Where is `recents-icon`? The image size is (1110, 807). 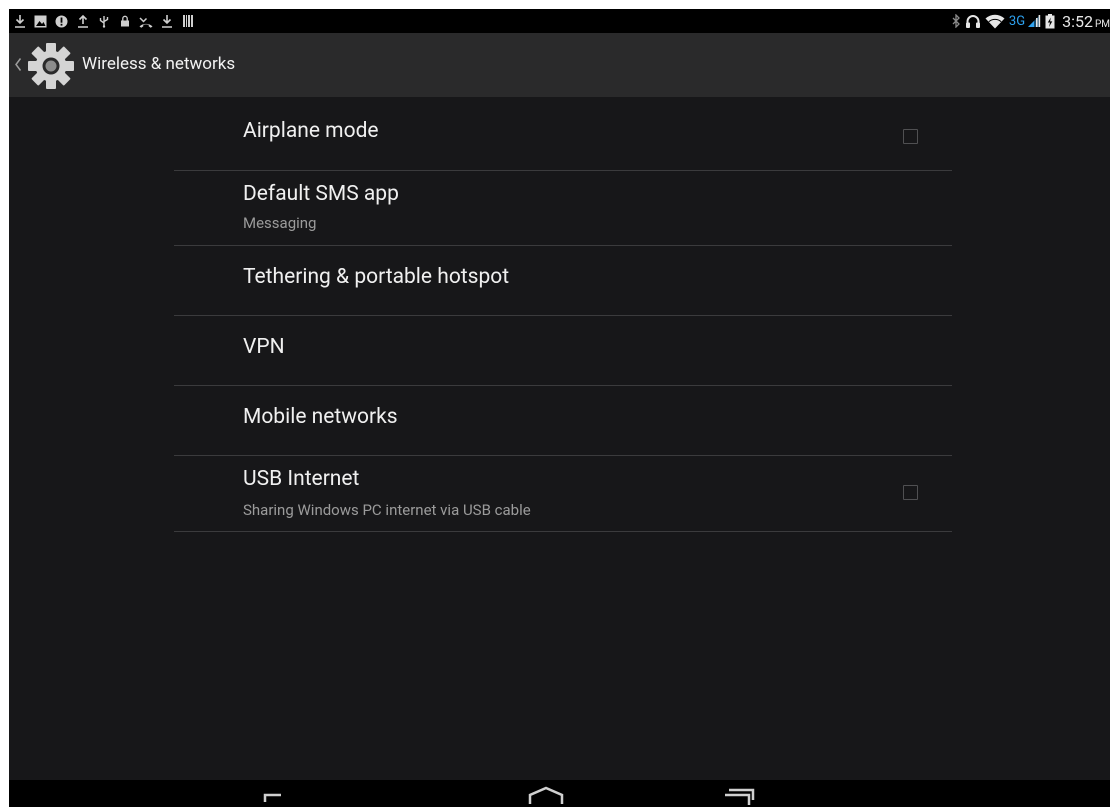
recents-icon is located at coordinates (737, 793).